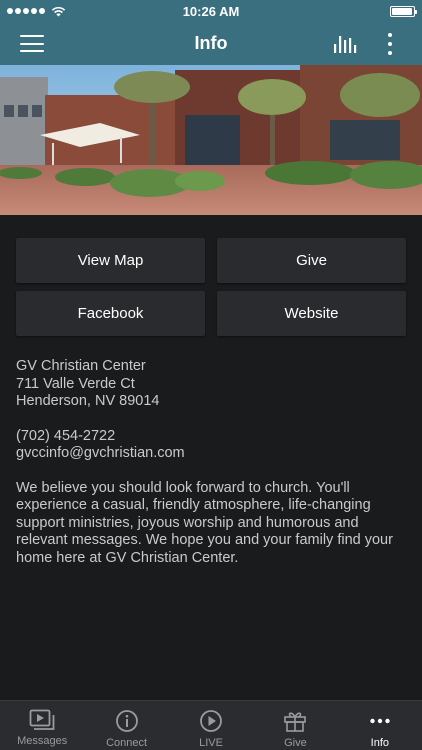 The height and width of the screenshot is (750, 422). What do you see at coordinates (211, 287) in the screenshot?
I see `action-buttons: View Map Give Facebook Website` at bounding box center [211, 287].